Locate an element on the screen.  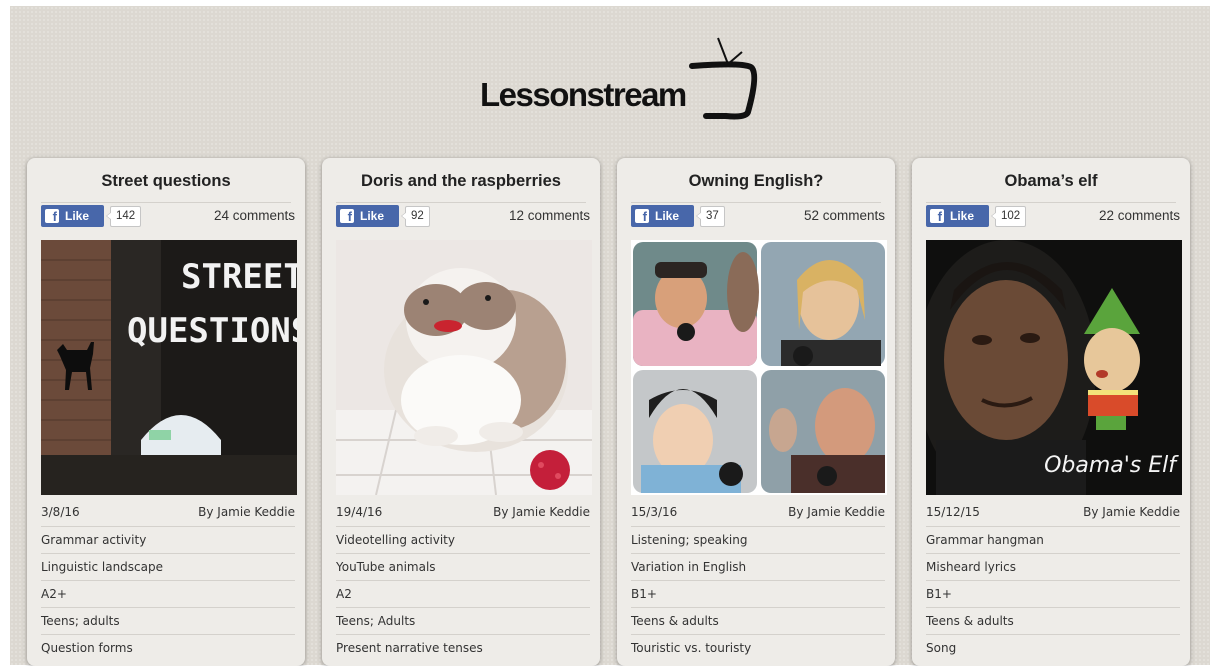
like-count: 142 is located at coordinates (123, 216).